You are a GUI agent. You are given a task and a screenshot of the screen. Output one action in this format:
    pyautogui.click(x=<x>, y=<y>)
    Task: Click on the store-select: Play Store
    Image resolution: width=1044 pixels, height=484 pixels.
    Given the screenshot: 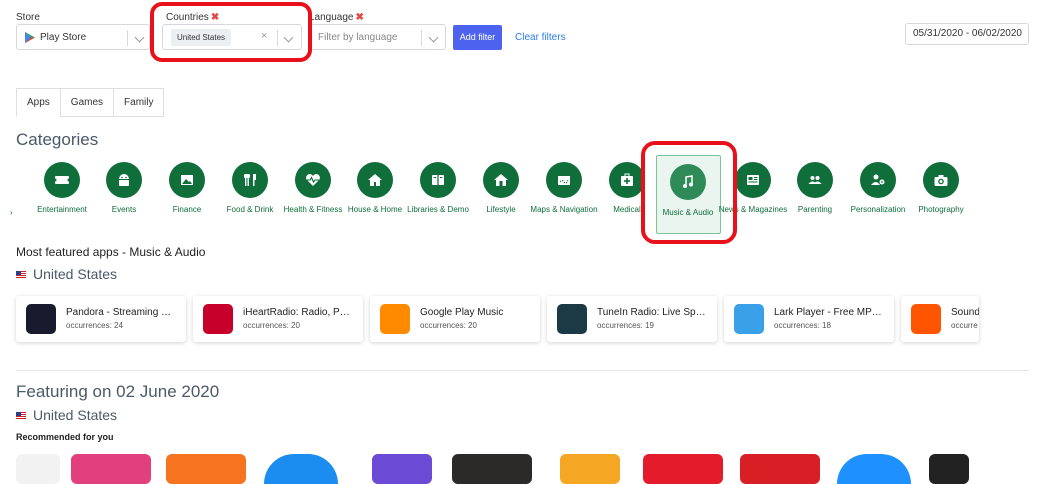 What is the action you would take?
    pyautogui.click(x=83, y=37)
    